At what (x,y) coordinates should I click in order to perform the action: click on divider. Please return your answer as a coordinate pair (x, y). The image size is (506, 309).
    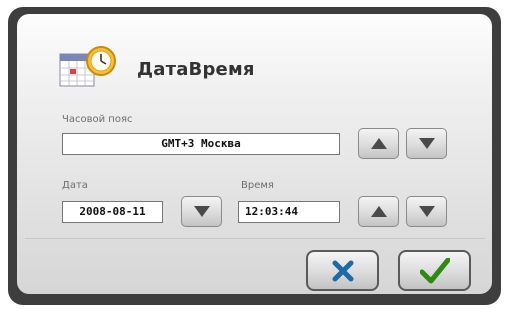
    Looking at the image, I should click on (255, 238).